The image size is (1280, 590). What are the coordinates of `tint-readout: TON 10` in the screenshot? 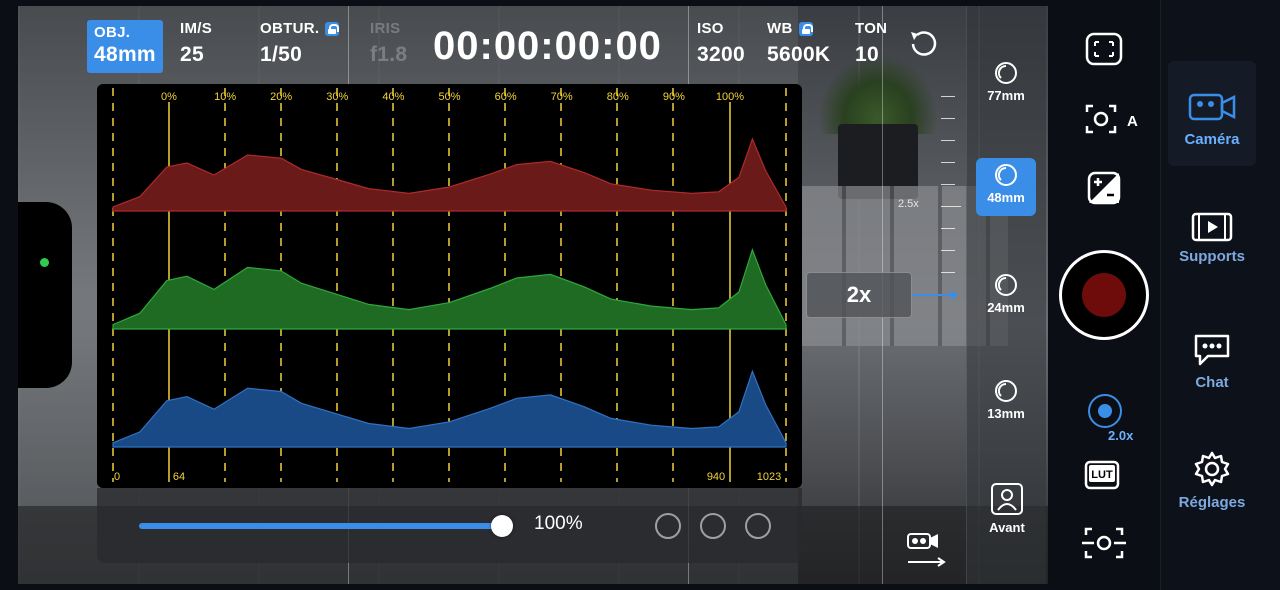 It's located at (871, 43).